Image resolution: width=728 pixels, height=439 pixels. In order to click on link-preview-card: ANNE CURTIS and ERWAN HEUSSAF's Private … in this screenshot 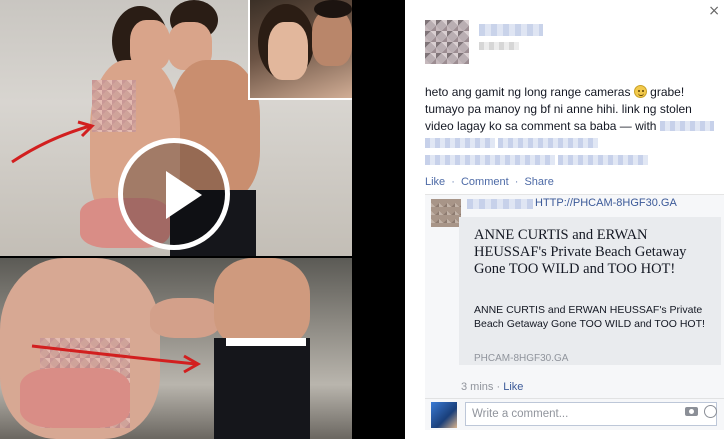, I will do `click(590, 291)`.